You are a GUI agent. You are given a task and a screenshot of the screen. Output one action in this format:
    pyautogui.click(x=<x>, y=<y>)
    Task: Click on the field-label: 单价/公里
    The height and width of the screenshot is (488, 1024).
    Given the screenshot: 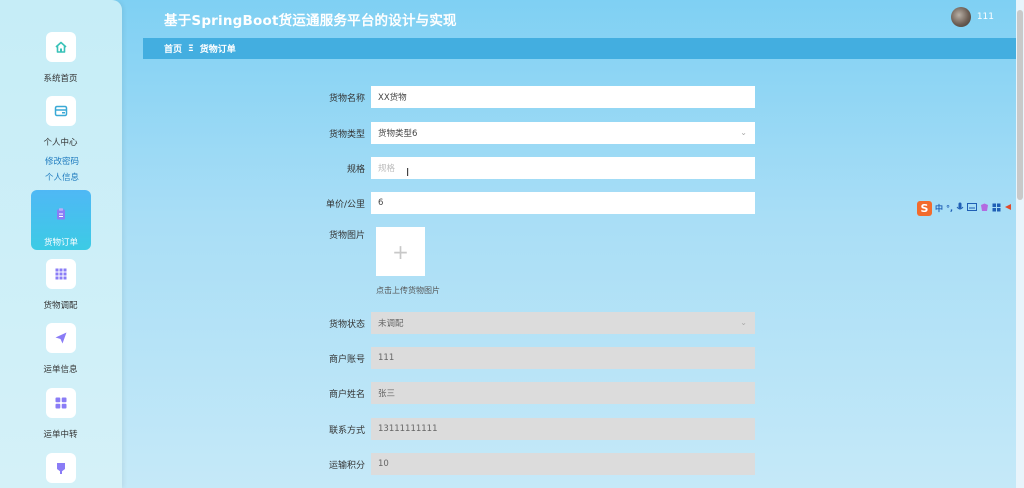 What is the action you would take?
    pyautogui.click(x=345, y=204)
    